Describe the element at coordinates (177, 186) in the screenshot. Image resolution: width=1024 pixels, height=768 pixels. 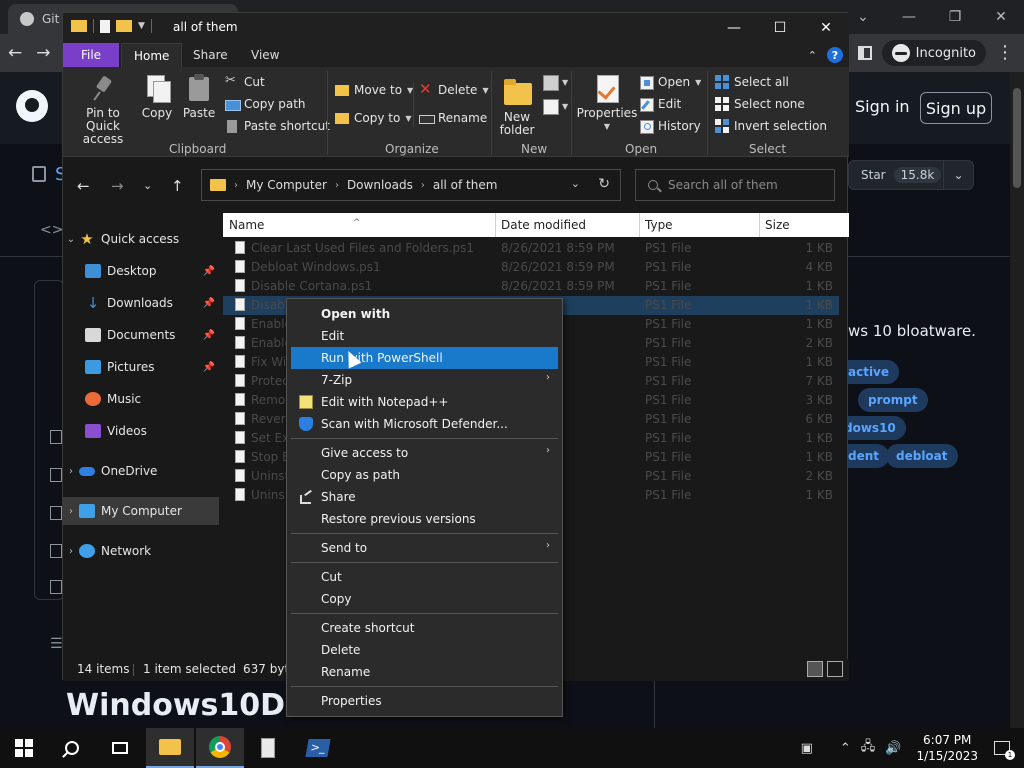
I see `up-icon: ↑` at that location.